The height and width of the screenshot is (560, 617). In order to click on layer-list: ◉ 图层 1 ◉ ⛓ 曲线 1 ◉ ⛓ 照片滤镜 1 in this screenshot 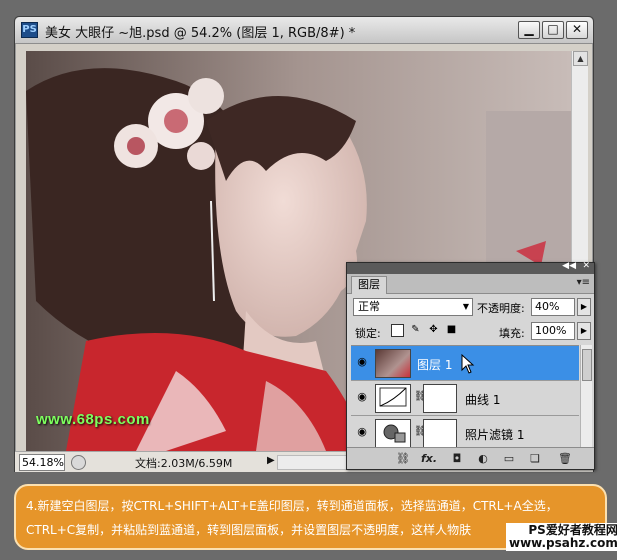, I will do `click(465, 396)`.